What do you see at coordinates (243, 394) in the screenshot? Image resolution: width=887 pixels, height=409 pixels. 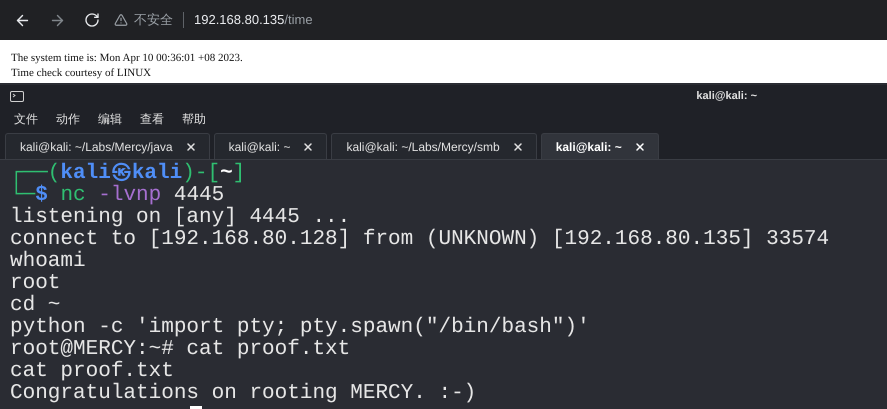 I see `terminal-line: Congratulations on rooting MERCY. :-)` at bounding box center [243, 394].